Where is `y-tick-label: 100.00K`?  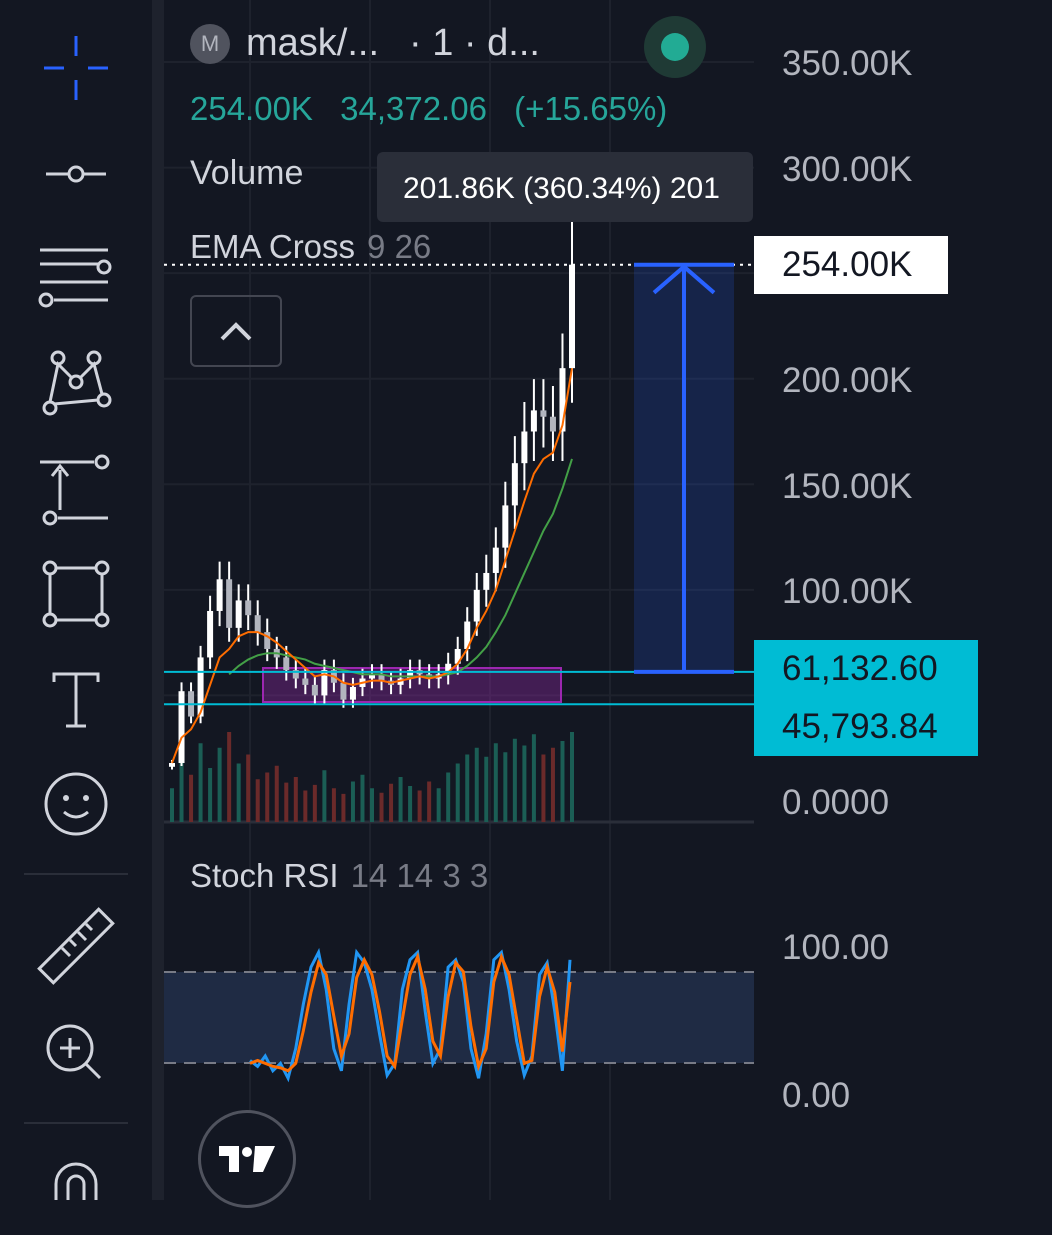
y-tick-label: 100.00K is located at coordinates (847, 591).